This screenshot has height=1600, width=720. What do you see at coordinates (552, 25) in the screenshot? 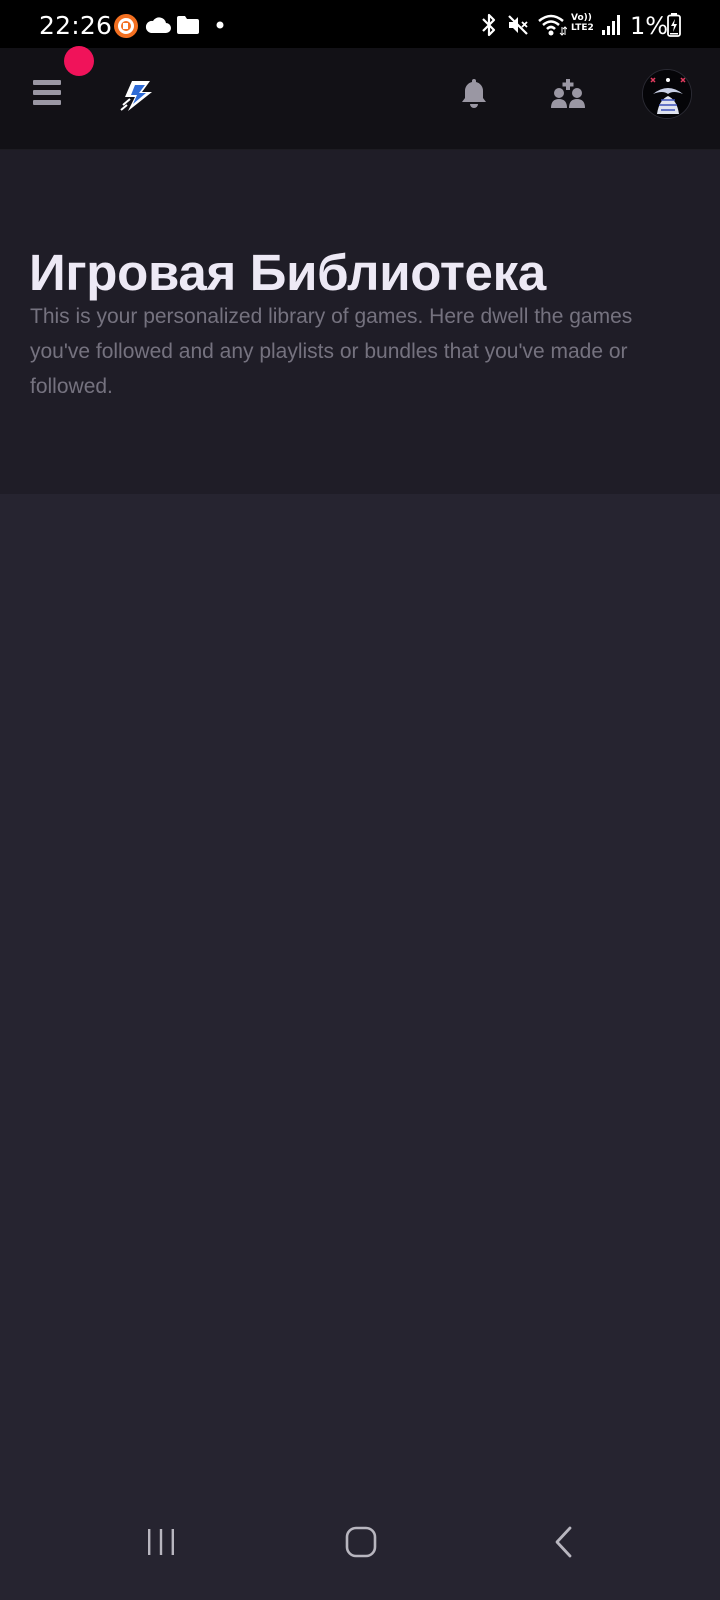
I see `wifi-icon` at bounding box center [552, 25].